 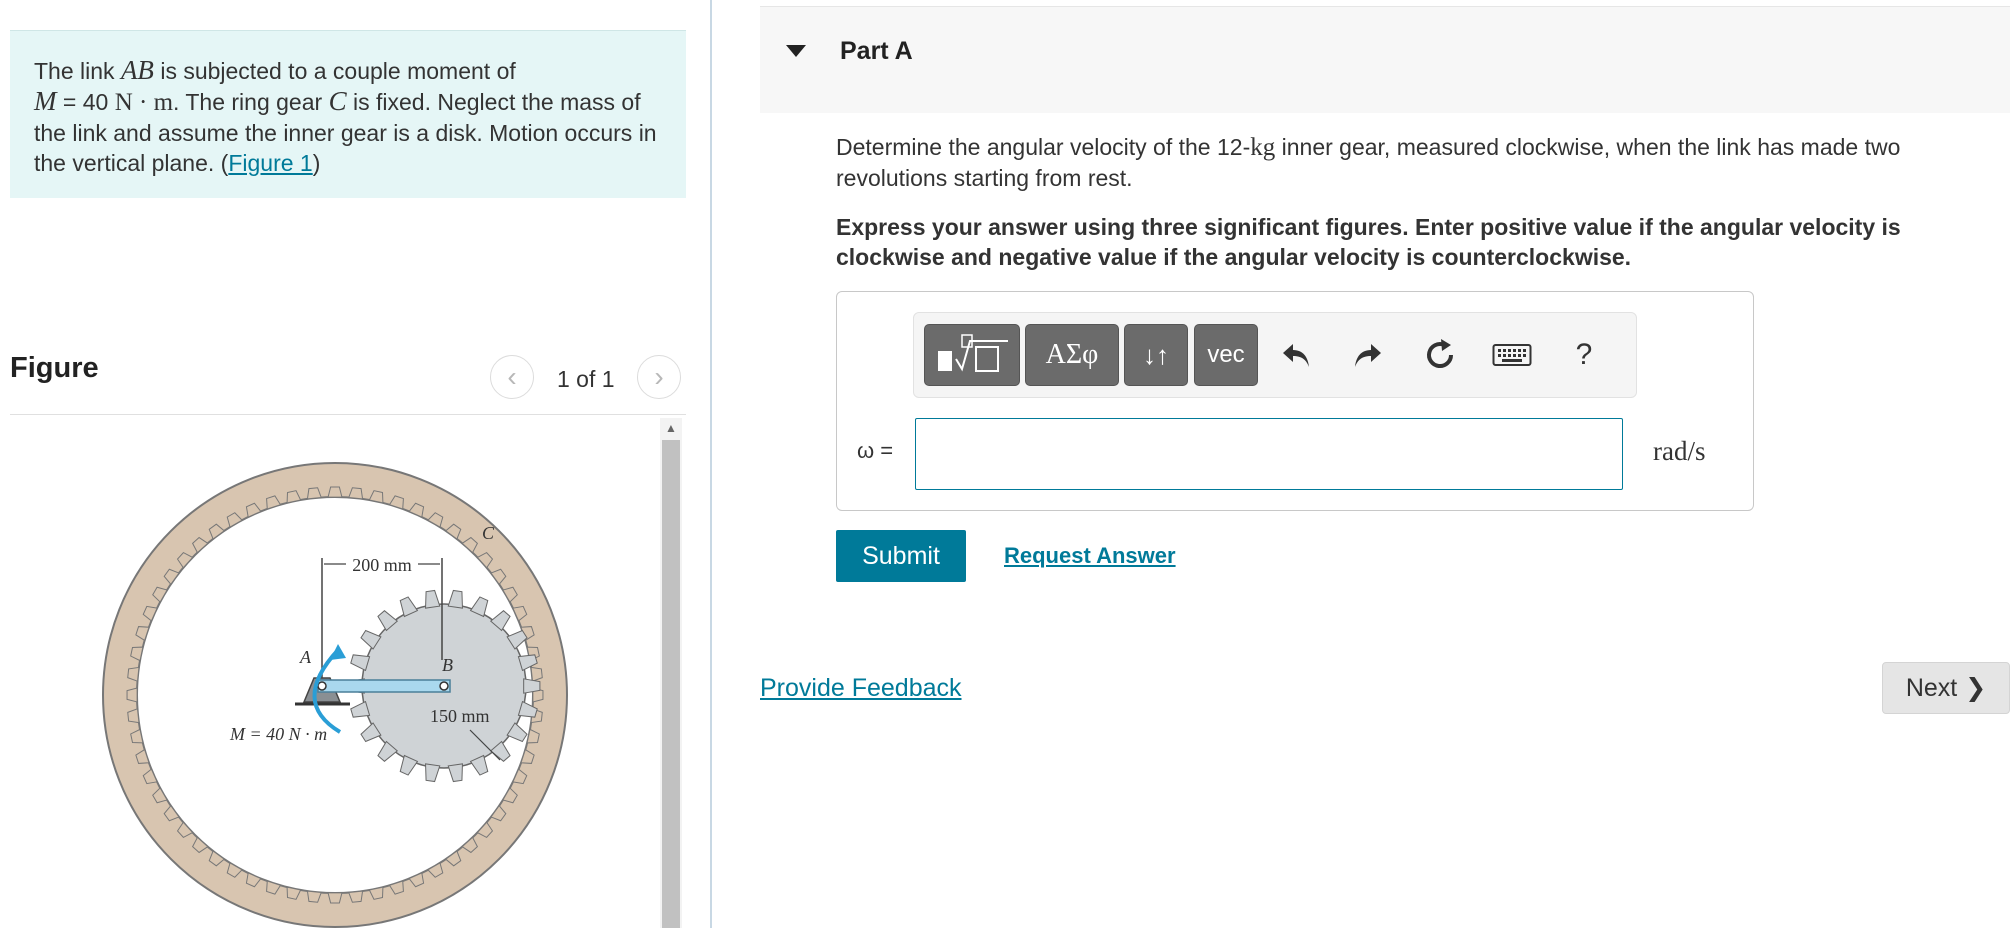 I want to click on pane-splitter, so click(x=711, y=464).